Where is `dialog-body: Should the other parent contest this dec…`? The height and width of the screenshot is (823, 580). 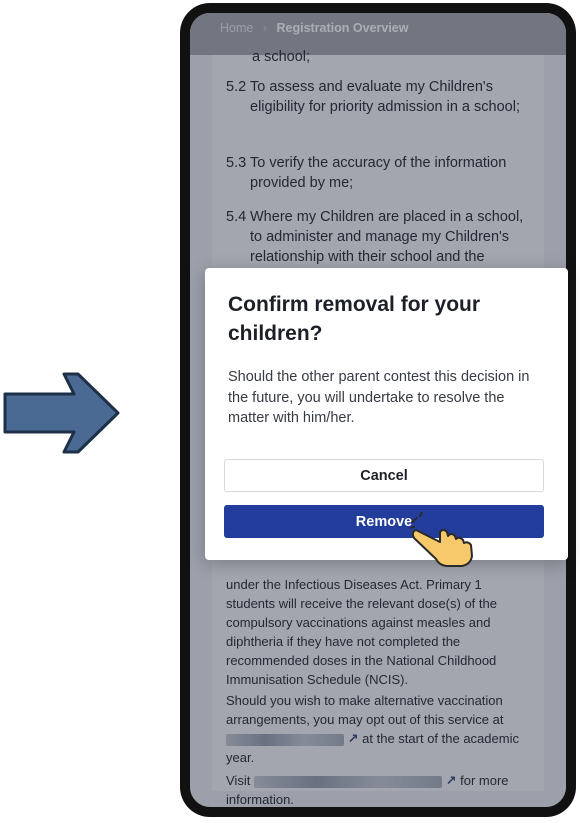 dialog-body: Should the other parent contest this dec… is located at coordinates (379, 397).